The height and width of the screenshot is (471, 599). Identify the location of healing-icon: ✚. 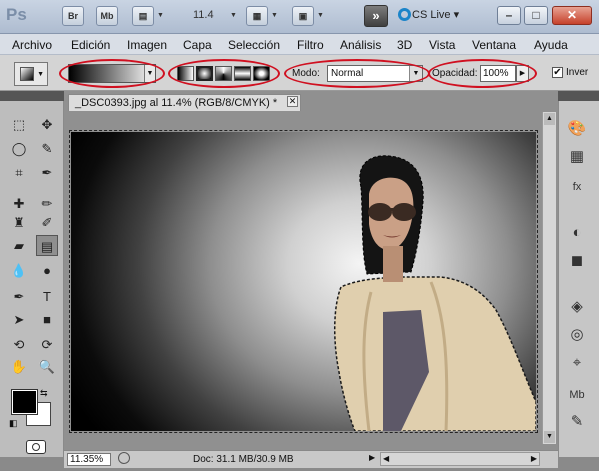
(19, 203).